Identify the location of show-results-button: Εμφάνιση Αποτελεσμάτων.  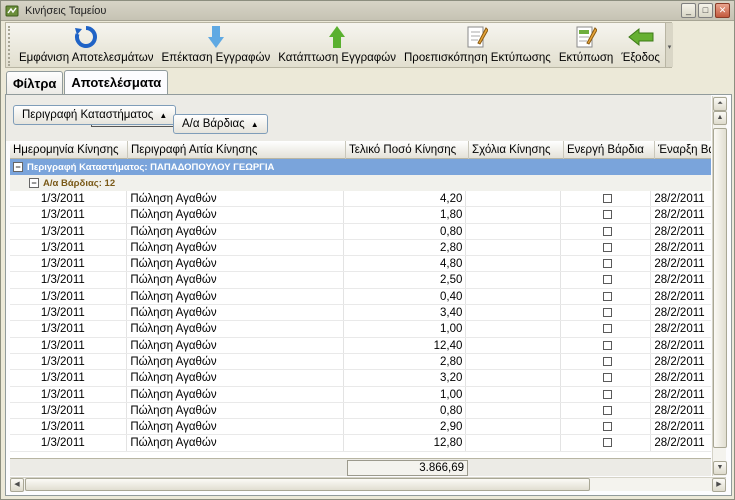
(86, 45).